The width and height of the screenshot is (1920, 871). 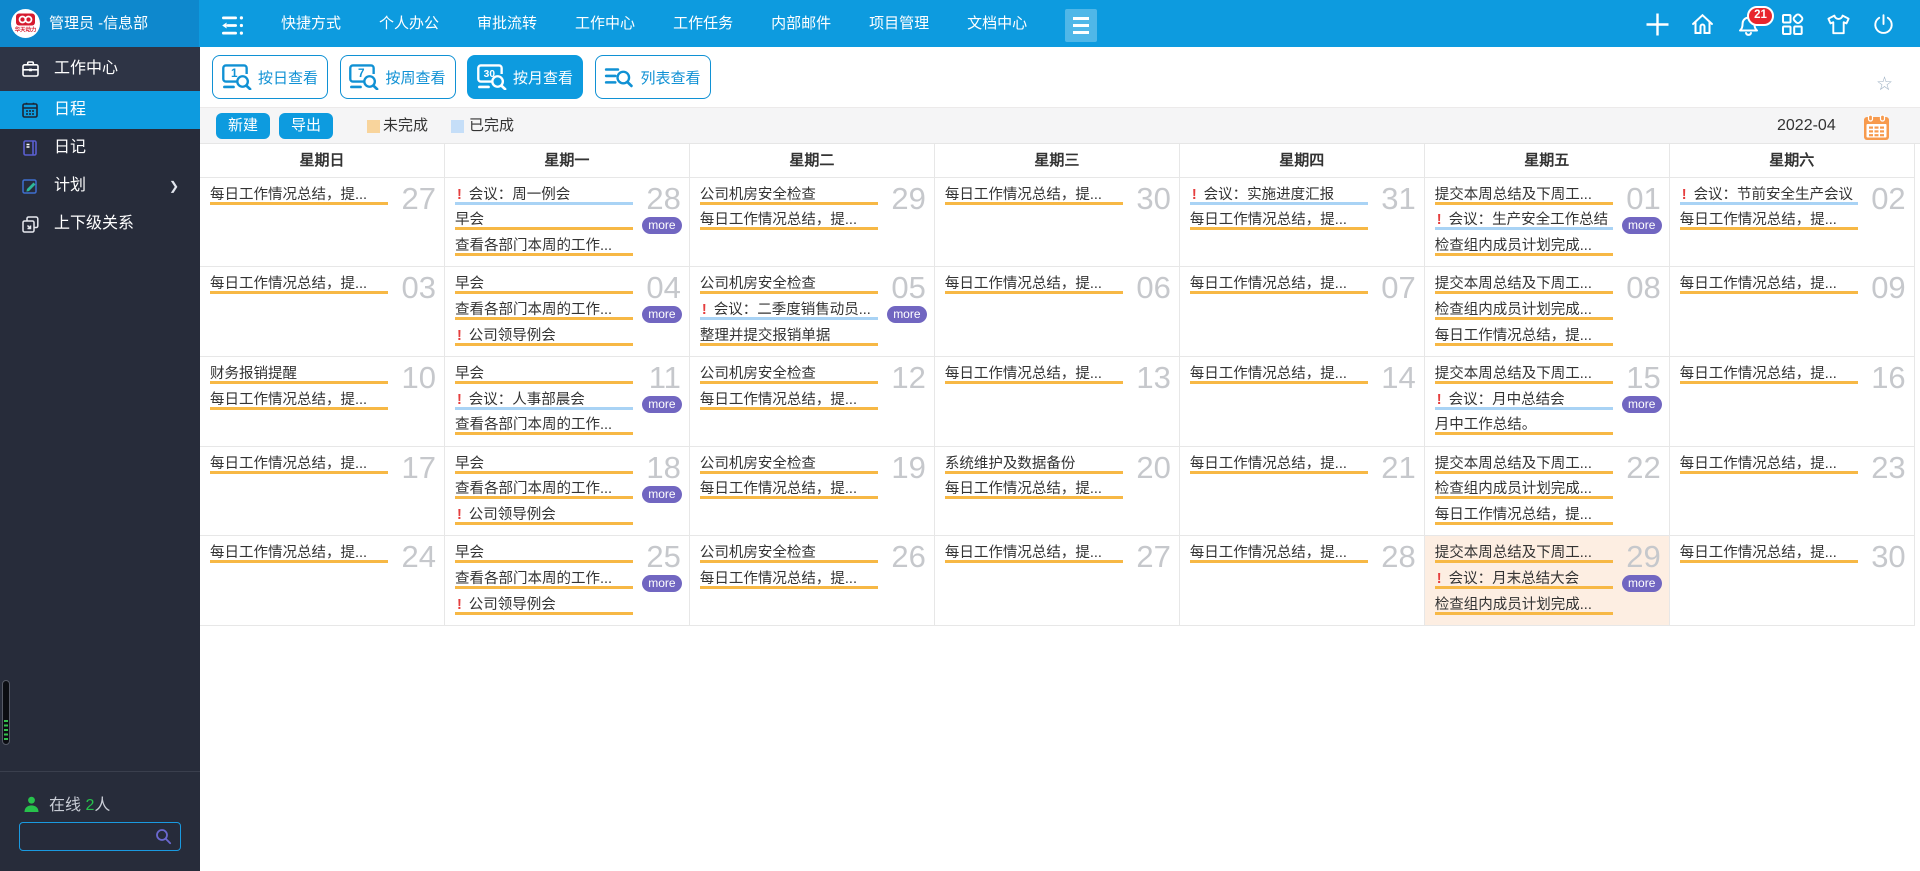 What do you see at coordinates (490, 74) in the screenshot?
I see `svg-text: 30` at bounding box center [490, 74].